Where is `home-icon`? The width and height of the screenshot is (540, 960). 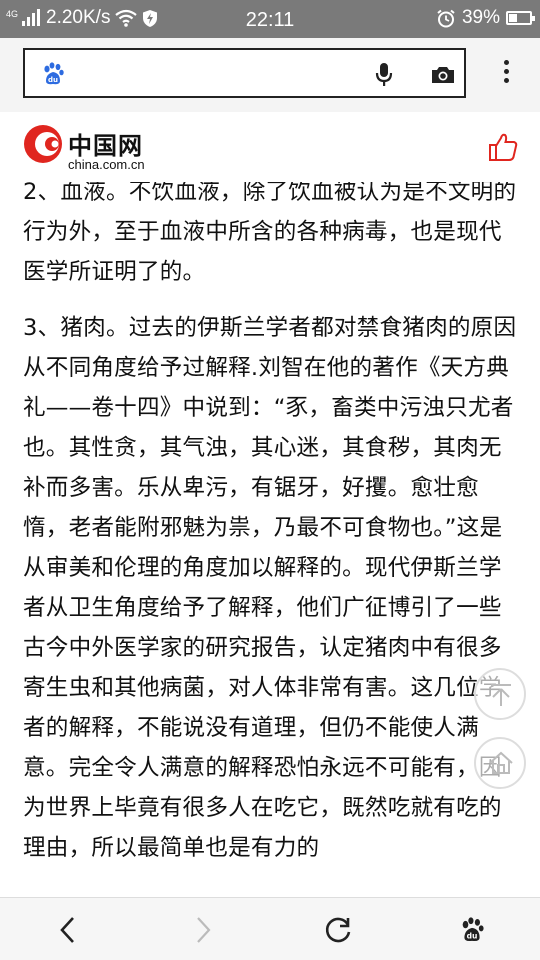 home-icon is located at coordinates (501, 762).